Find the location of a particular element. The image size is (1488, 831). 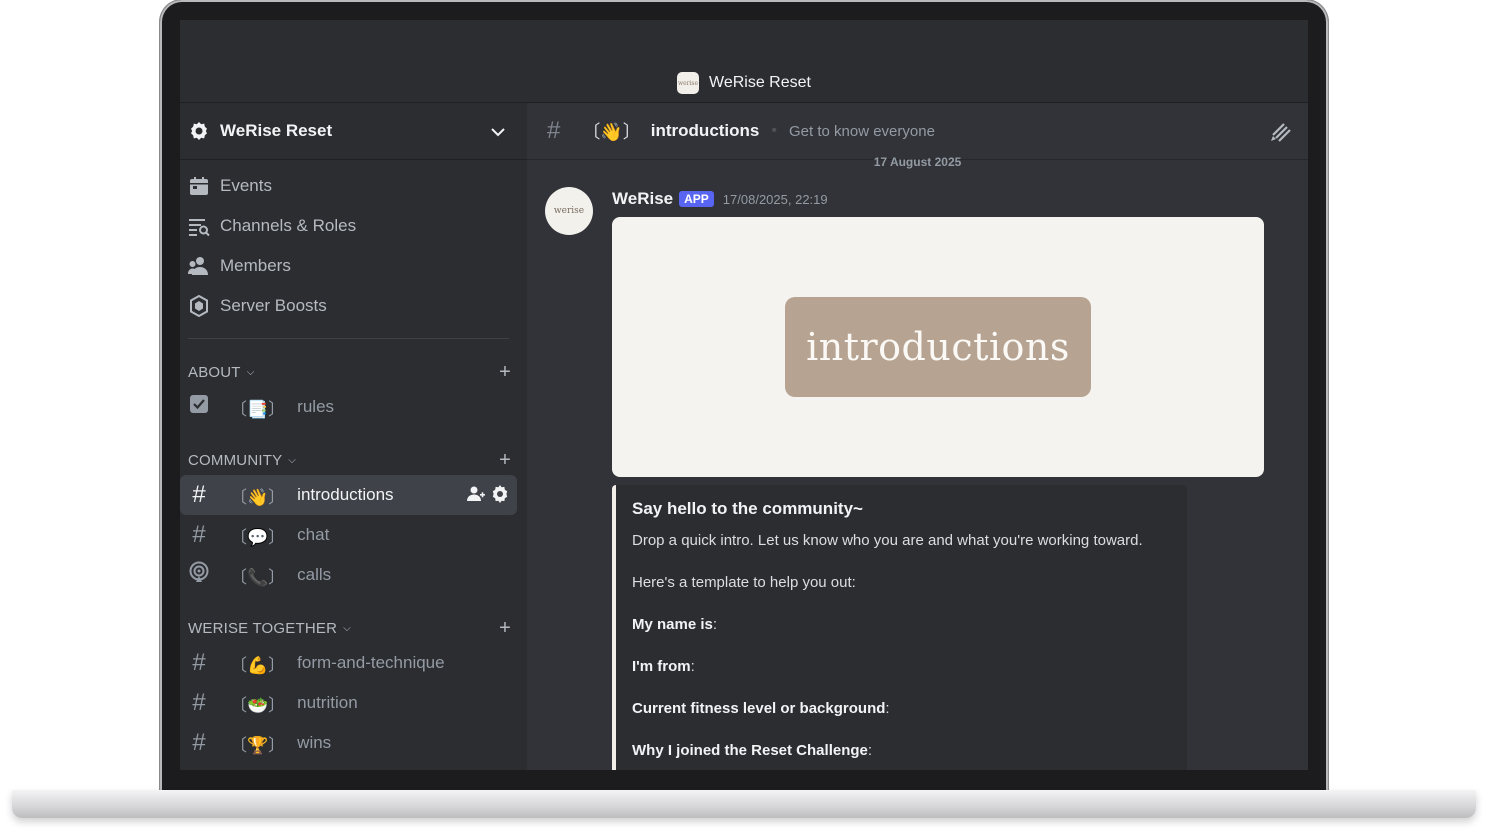

nav-server-boosts: Server Boosts is located at coordinates (353, 306).